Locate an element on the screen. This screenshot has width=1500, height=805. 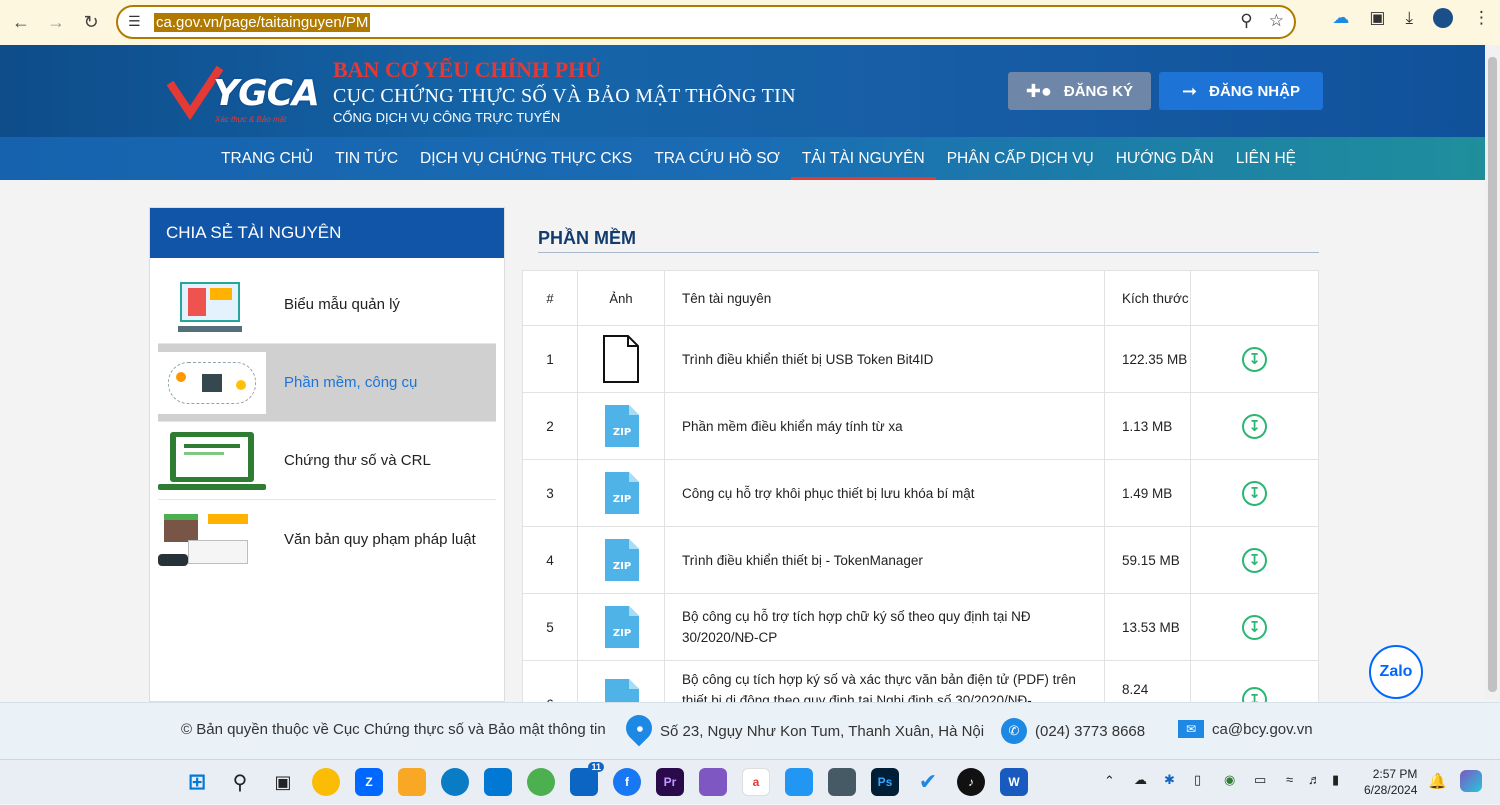
address-bar: ☰ ca.gov.vn/page/taitainguyen/PM ⚲ ☆ is located at coordinates (706, 22).